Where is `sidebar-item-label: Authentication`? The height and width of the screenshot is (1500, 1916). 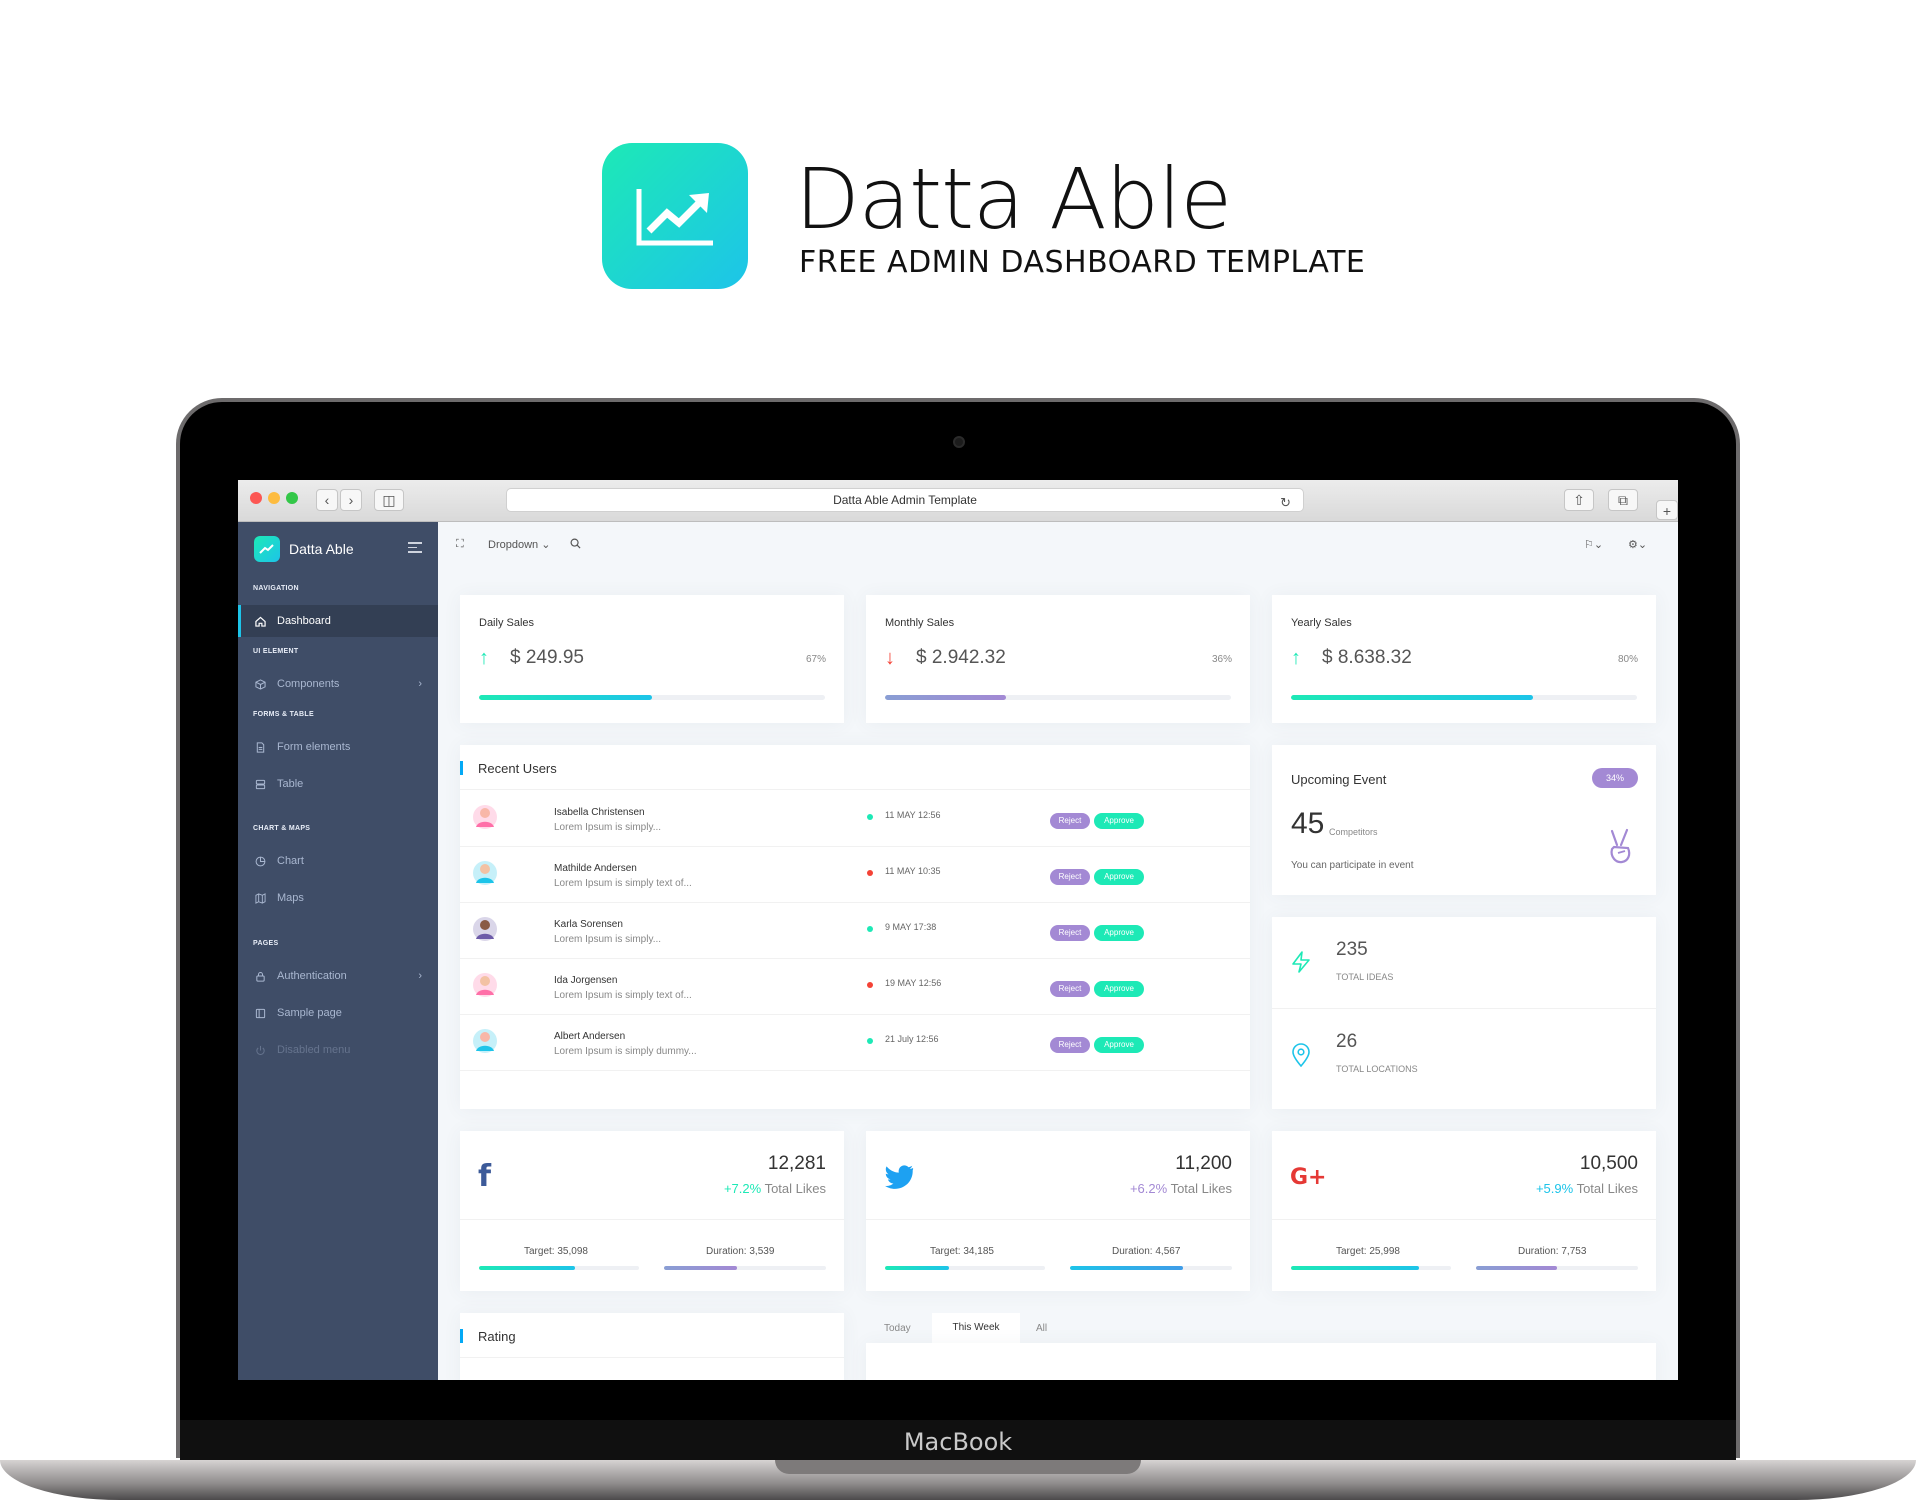 sidebar-item-label: Authentication is located at coordinates (312, 976).